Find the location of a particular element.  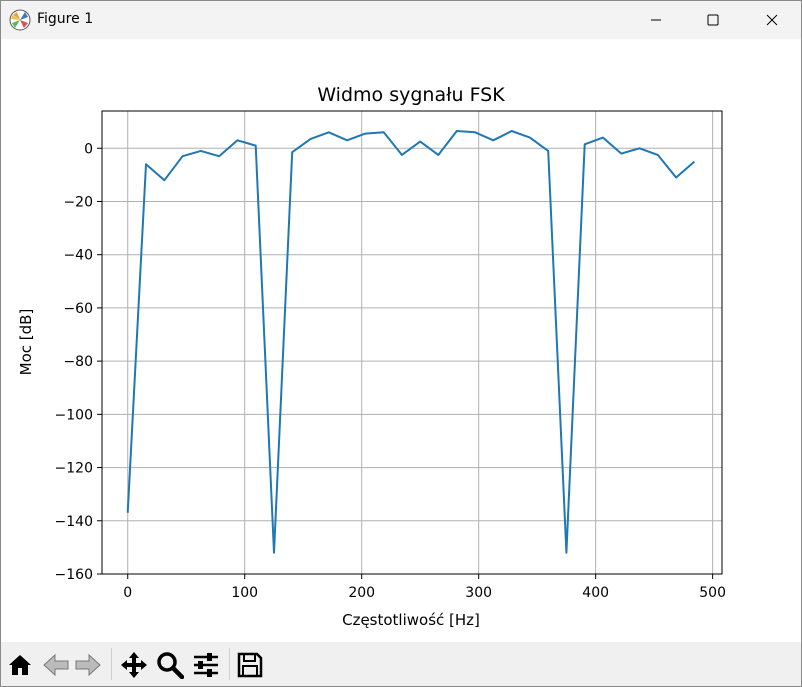

y-tick-label: −80 is located at coordinates (78, 362).